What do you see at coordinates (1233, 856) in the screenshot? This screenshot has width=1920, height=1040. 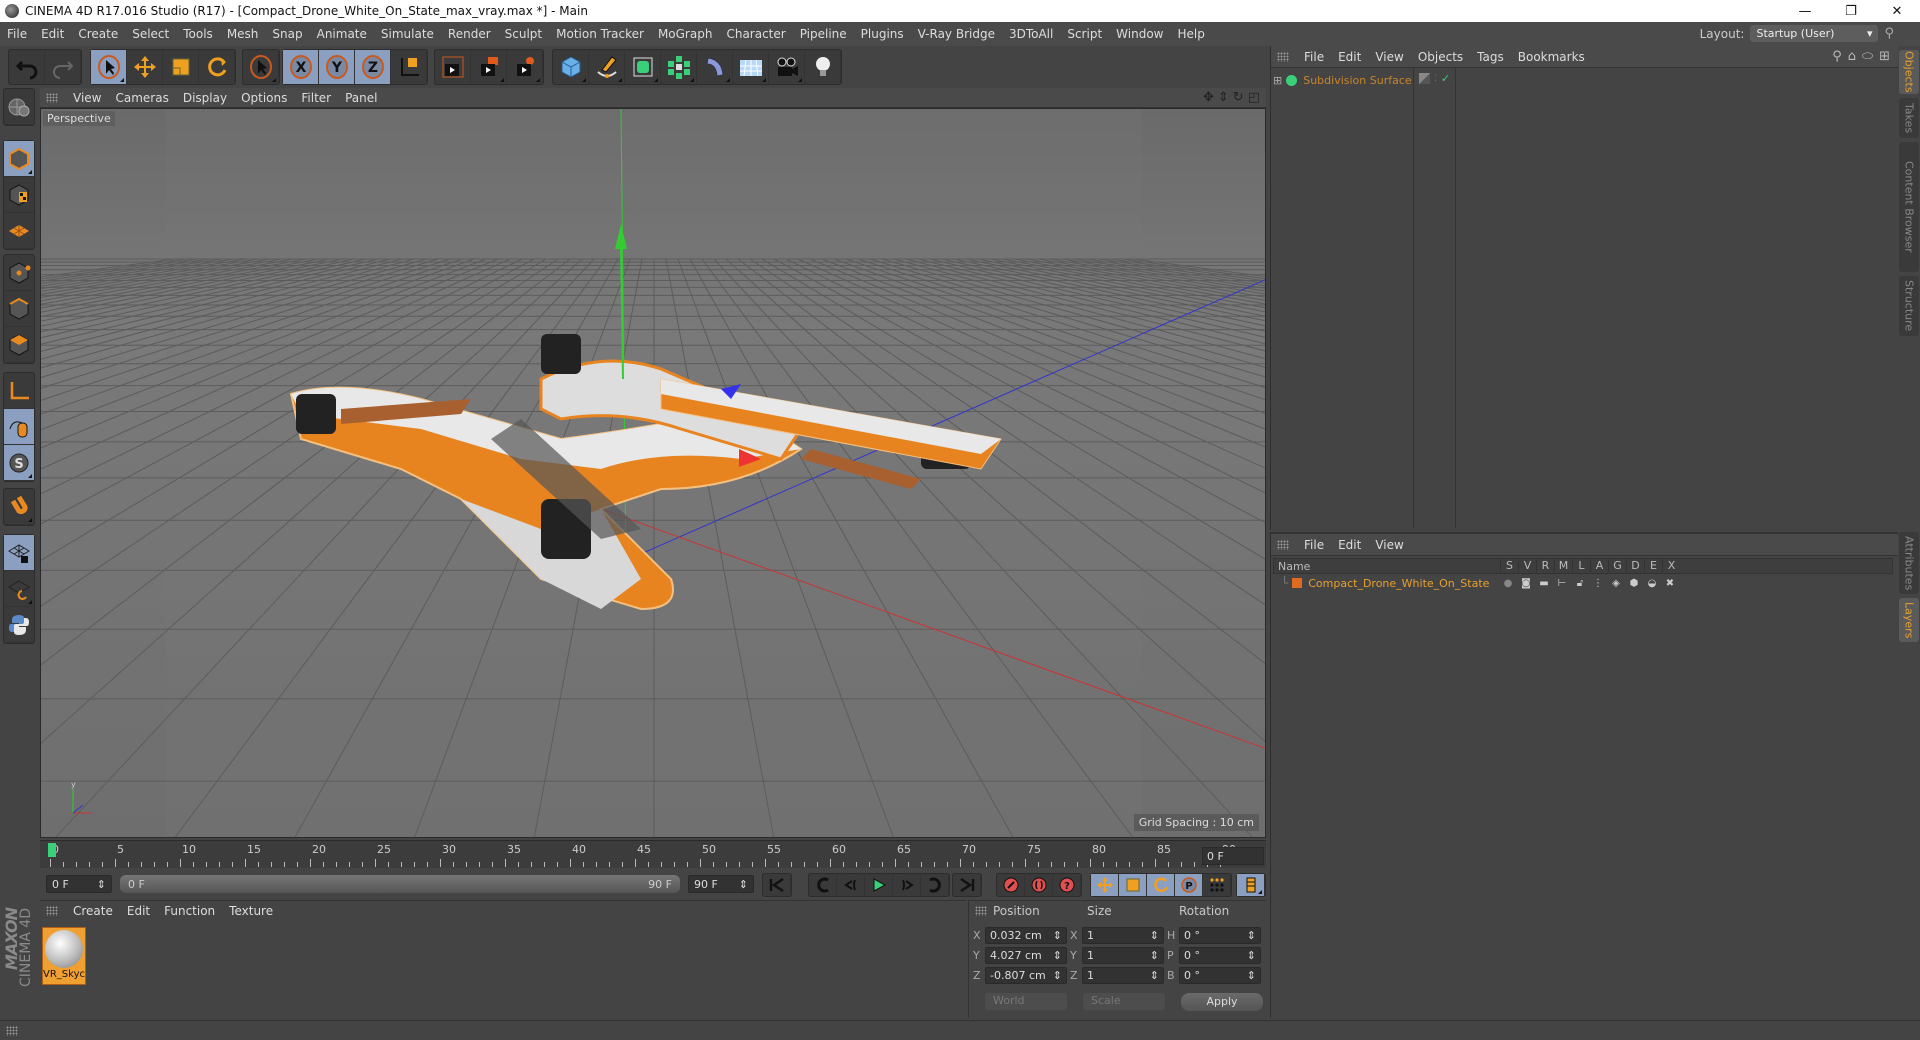 I see `current-frame-field: 0 F` at bounding box center [1233, 856].